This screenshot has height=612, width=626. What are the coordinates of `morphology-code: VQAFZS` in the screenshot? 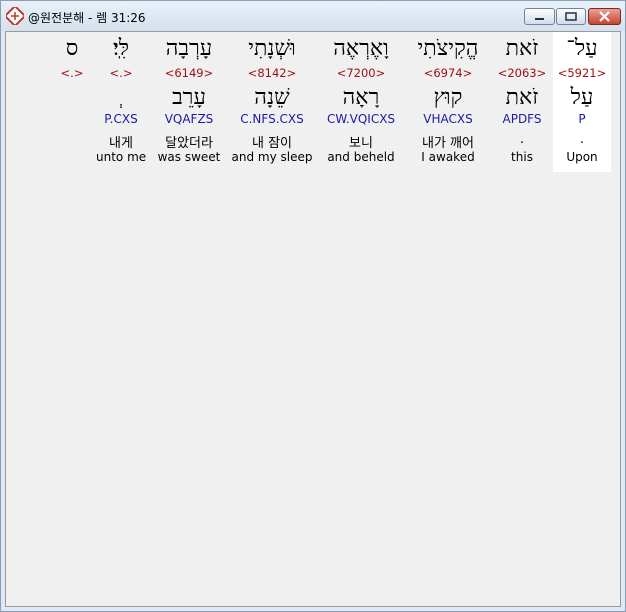 It's located at (189, 119).